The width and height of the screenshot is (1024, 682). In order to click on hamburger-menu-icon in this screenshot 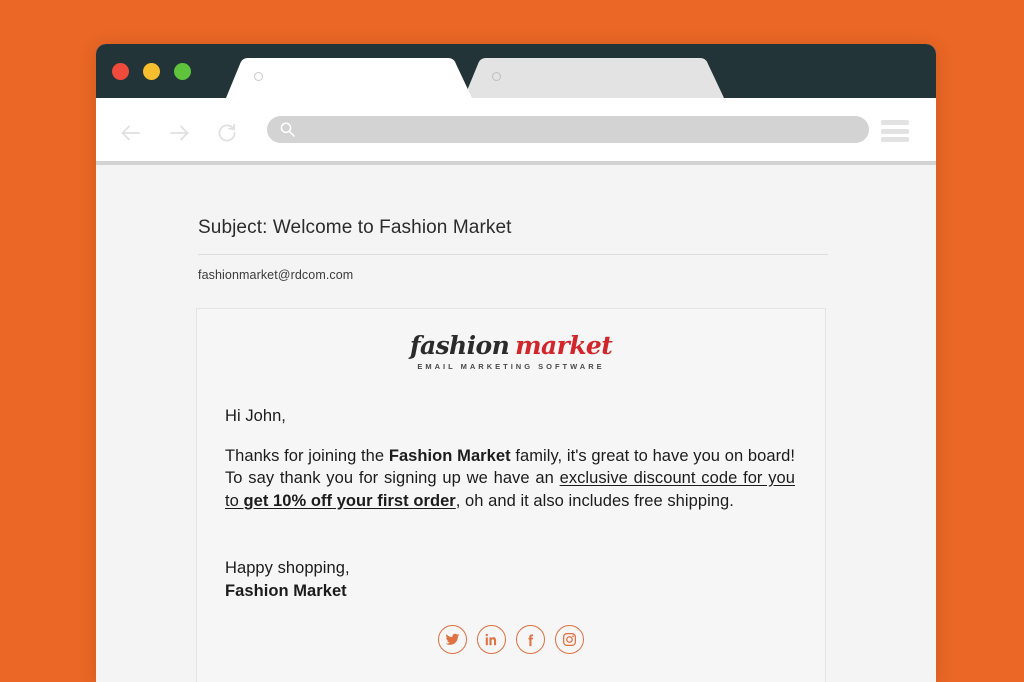, I will do `click(895, 131)`.